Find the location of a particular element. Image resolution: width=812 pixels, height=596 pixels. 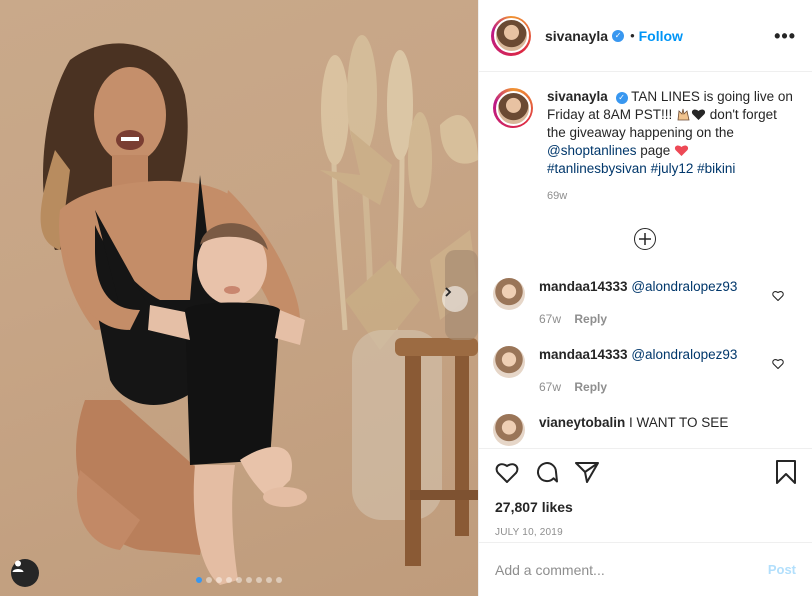

story-ring is located at coordinates (511, 35).